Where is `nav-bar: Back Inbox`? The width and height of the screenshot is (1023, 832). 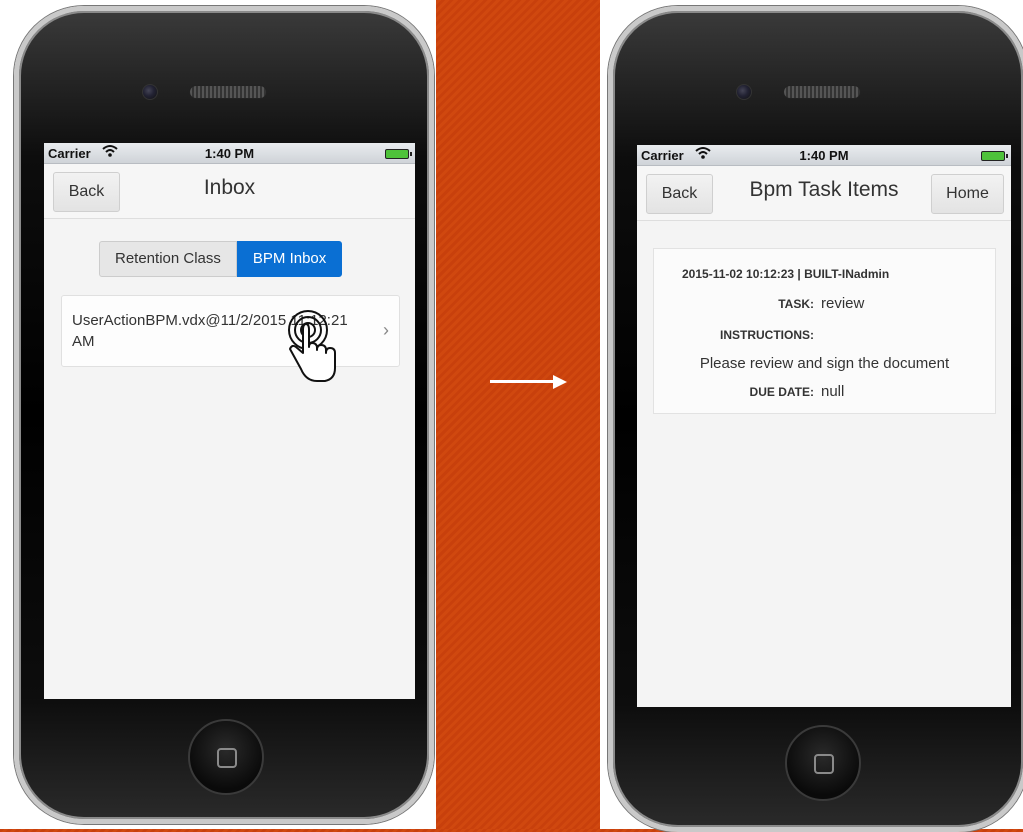 nav-bar: Back Inbox is located at coordinates (229, 191).